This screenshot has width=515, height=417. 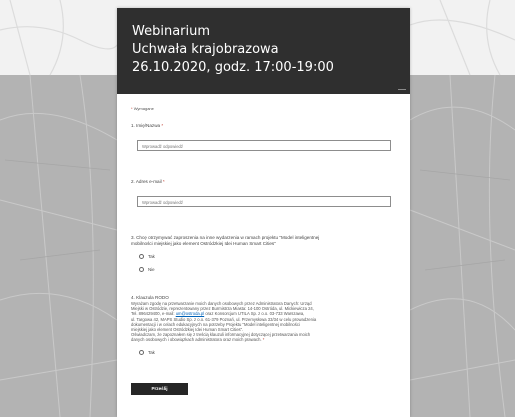 I want to click on email-input: Wprowadź odpowiedź, so click(x=264, y=201).